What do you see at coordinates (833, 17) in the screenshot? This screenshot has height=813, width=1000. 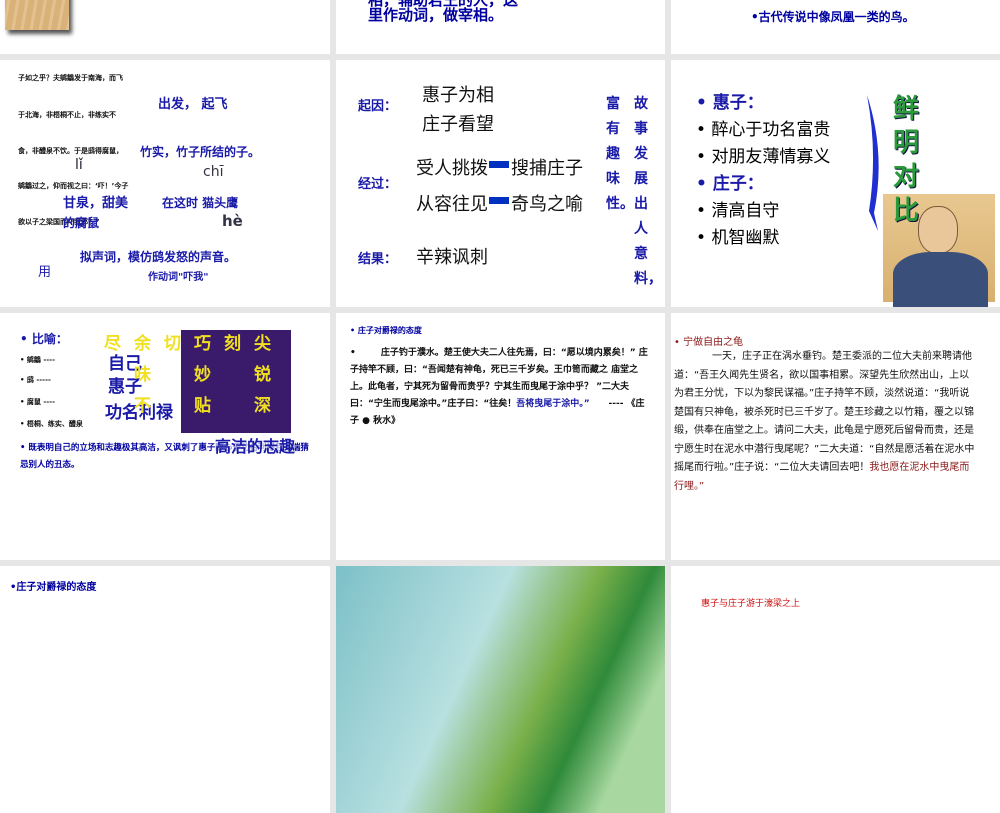 I see `slide-note: •古代传说中像凤凰一类的鸟。` at bounding box center [833, 17].